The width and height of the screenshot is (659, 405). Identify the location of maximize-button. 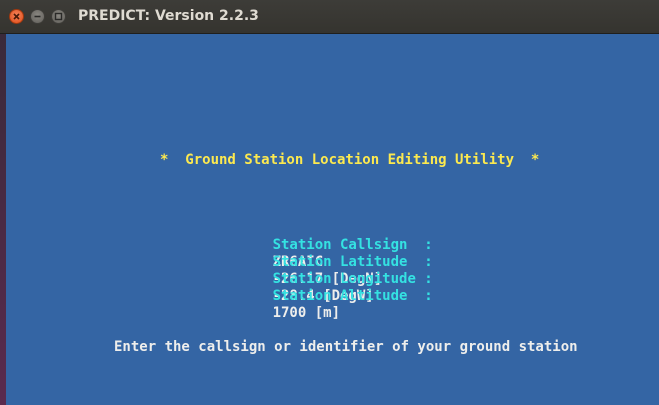
(58, 16).